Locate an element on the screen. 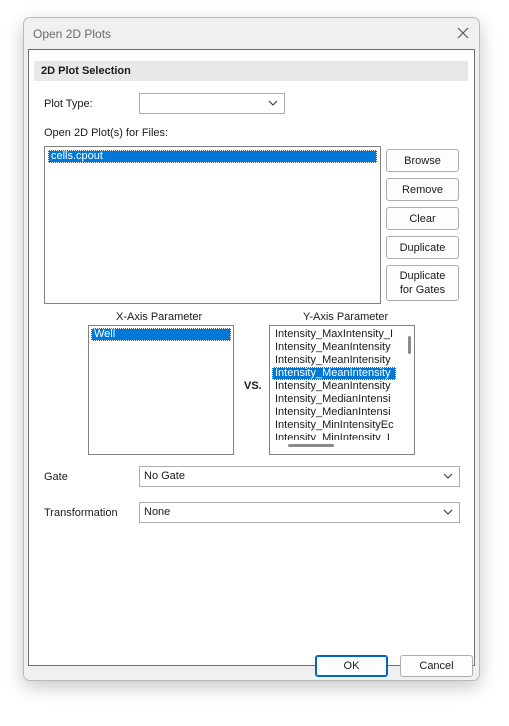 The image size is (509, 726). list-item: Intensity_MaxIntensity_I is located at coordinates (334, 334).